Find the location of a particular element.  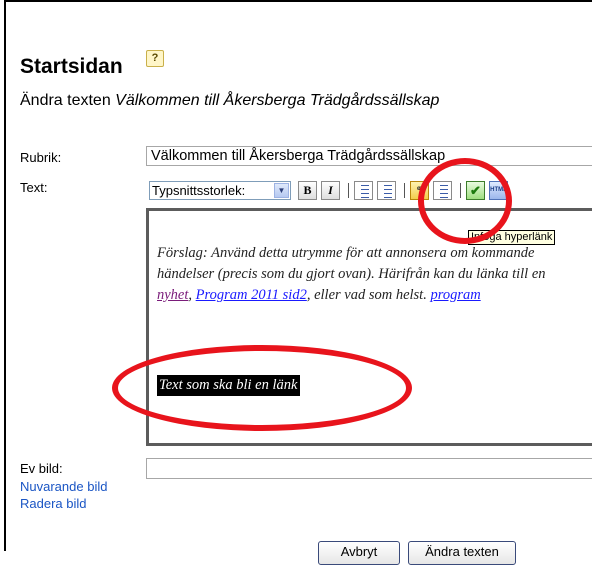

current-image-link: Nuvarande bild is located at coordinates (63, 486).